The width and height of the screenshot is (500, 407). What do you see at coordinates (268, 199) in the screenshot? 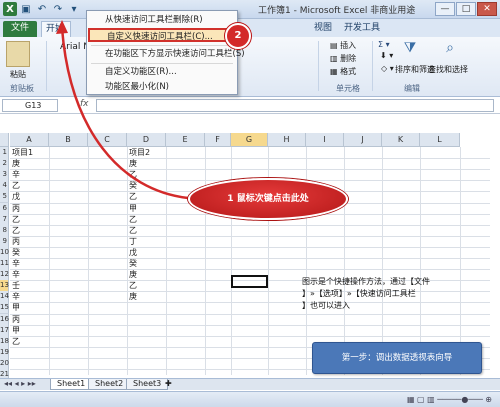
I see `step1-bubble: 1 鼠标次键点击此处` at bounding box center [268, 199].